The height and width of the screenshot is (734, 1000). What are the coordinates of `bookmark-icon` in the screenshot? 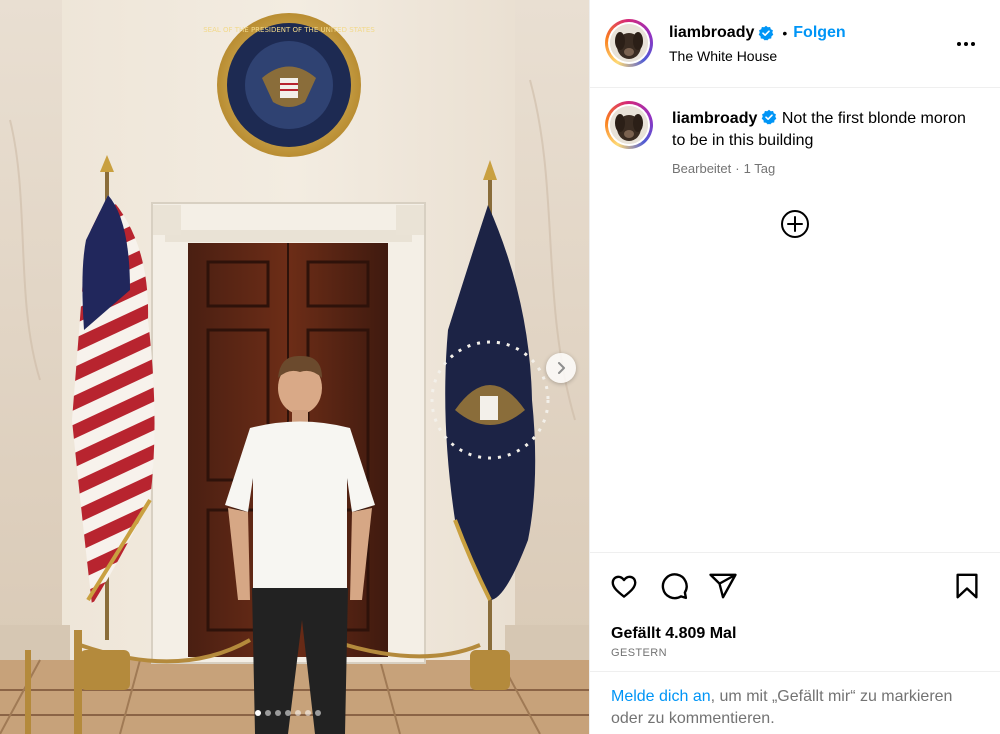 It's located at (967, 586).